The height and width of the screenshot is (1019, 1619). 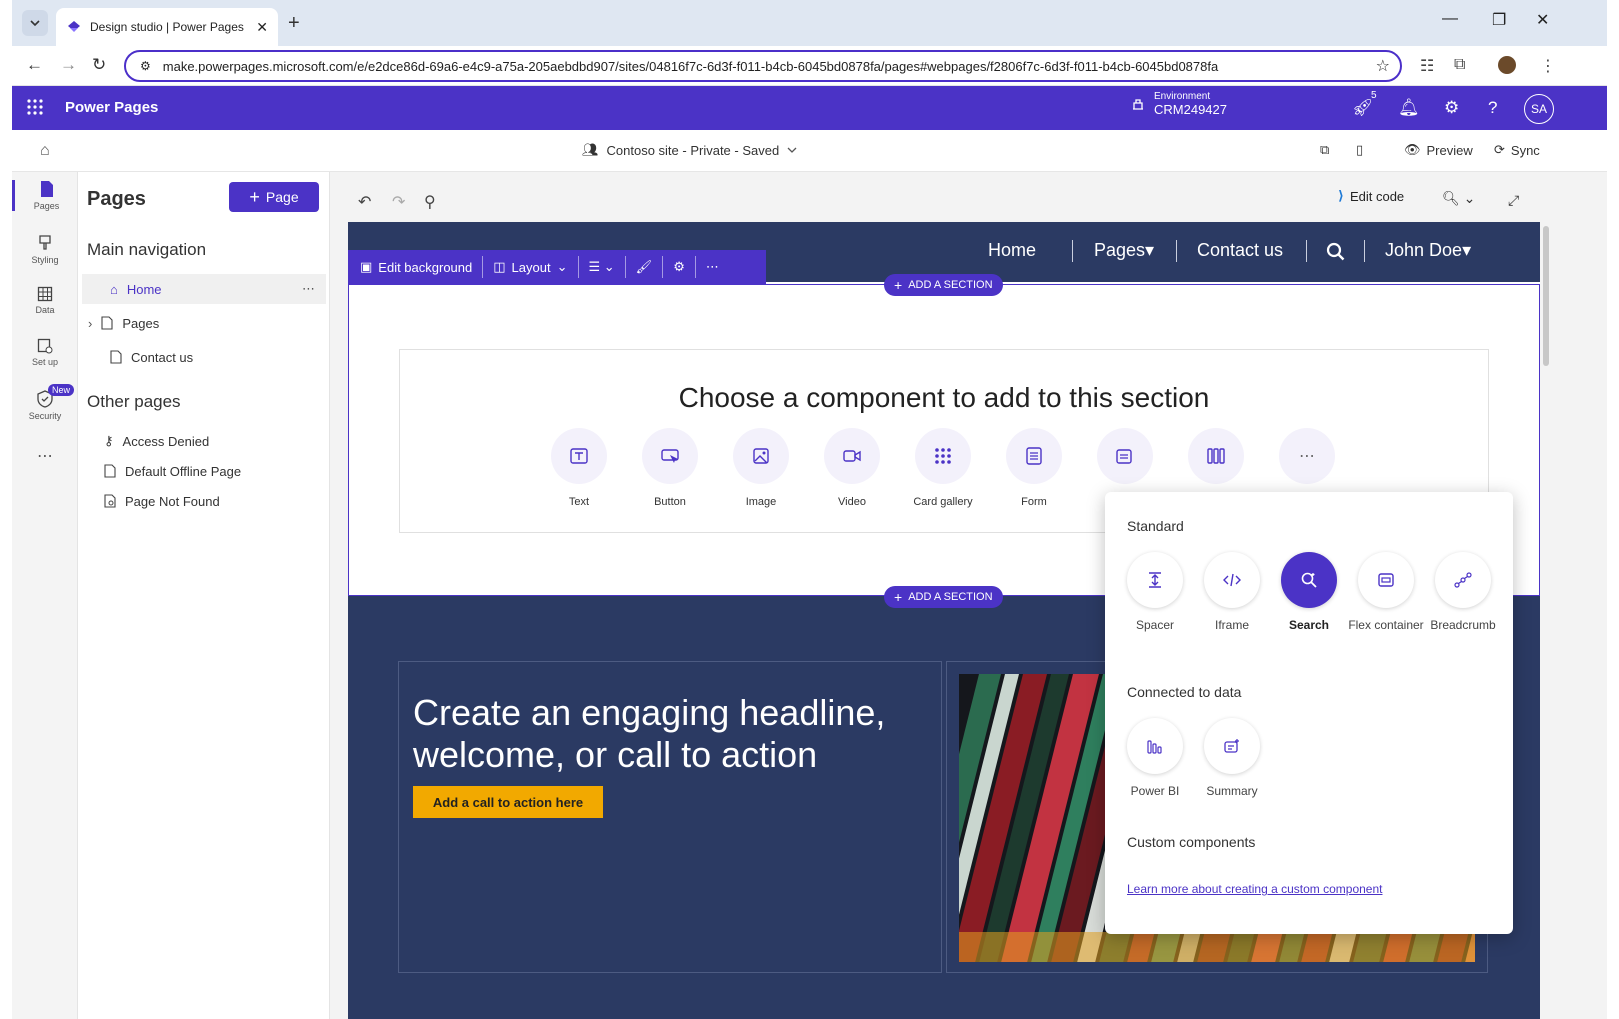 What do you see at coordinates (90, 323) in the screenshot?
I see `chevron-right-icon: ›` at bounding box center [90, 323].